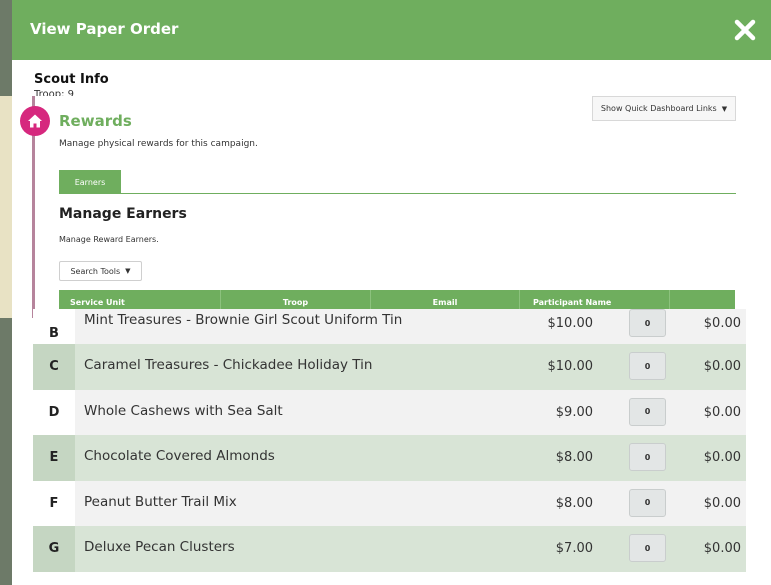  Describe the element at coordinates (54, 367) in the screenshot. I see `product-letter: C` at that location.